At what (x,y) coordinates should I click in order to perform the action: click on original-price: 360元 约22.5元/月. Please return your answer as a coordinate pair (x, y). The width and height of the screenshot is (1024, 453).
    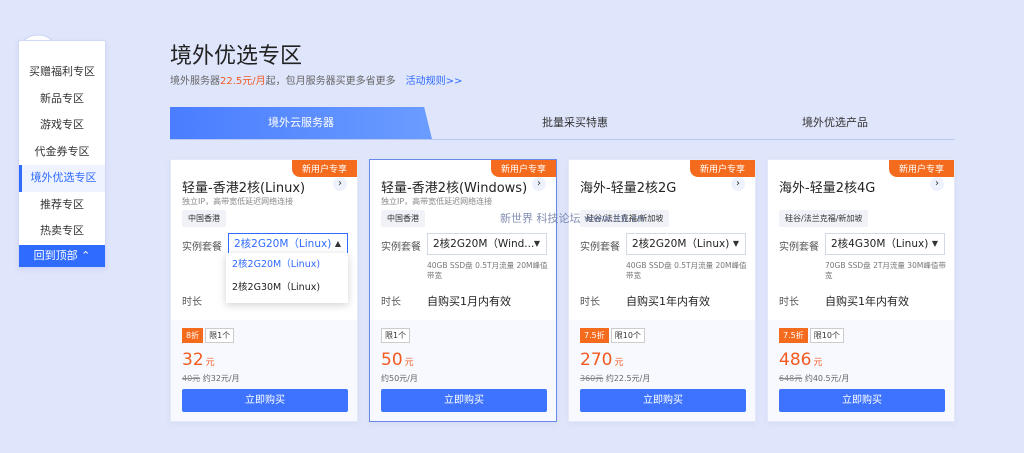
    Looking at the image, I should click on (615, 378).